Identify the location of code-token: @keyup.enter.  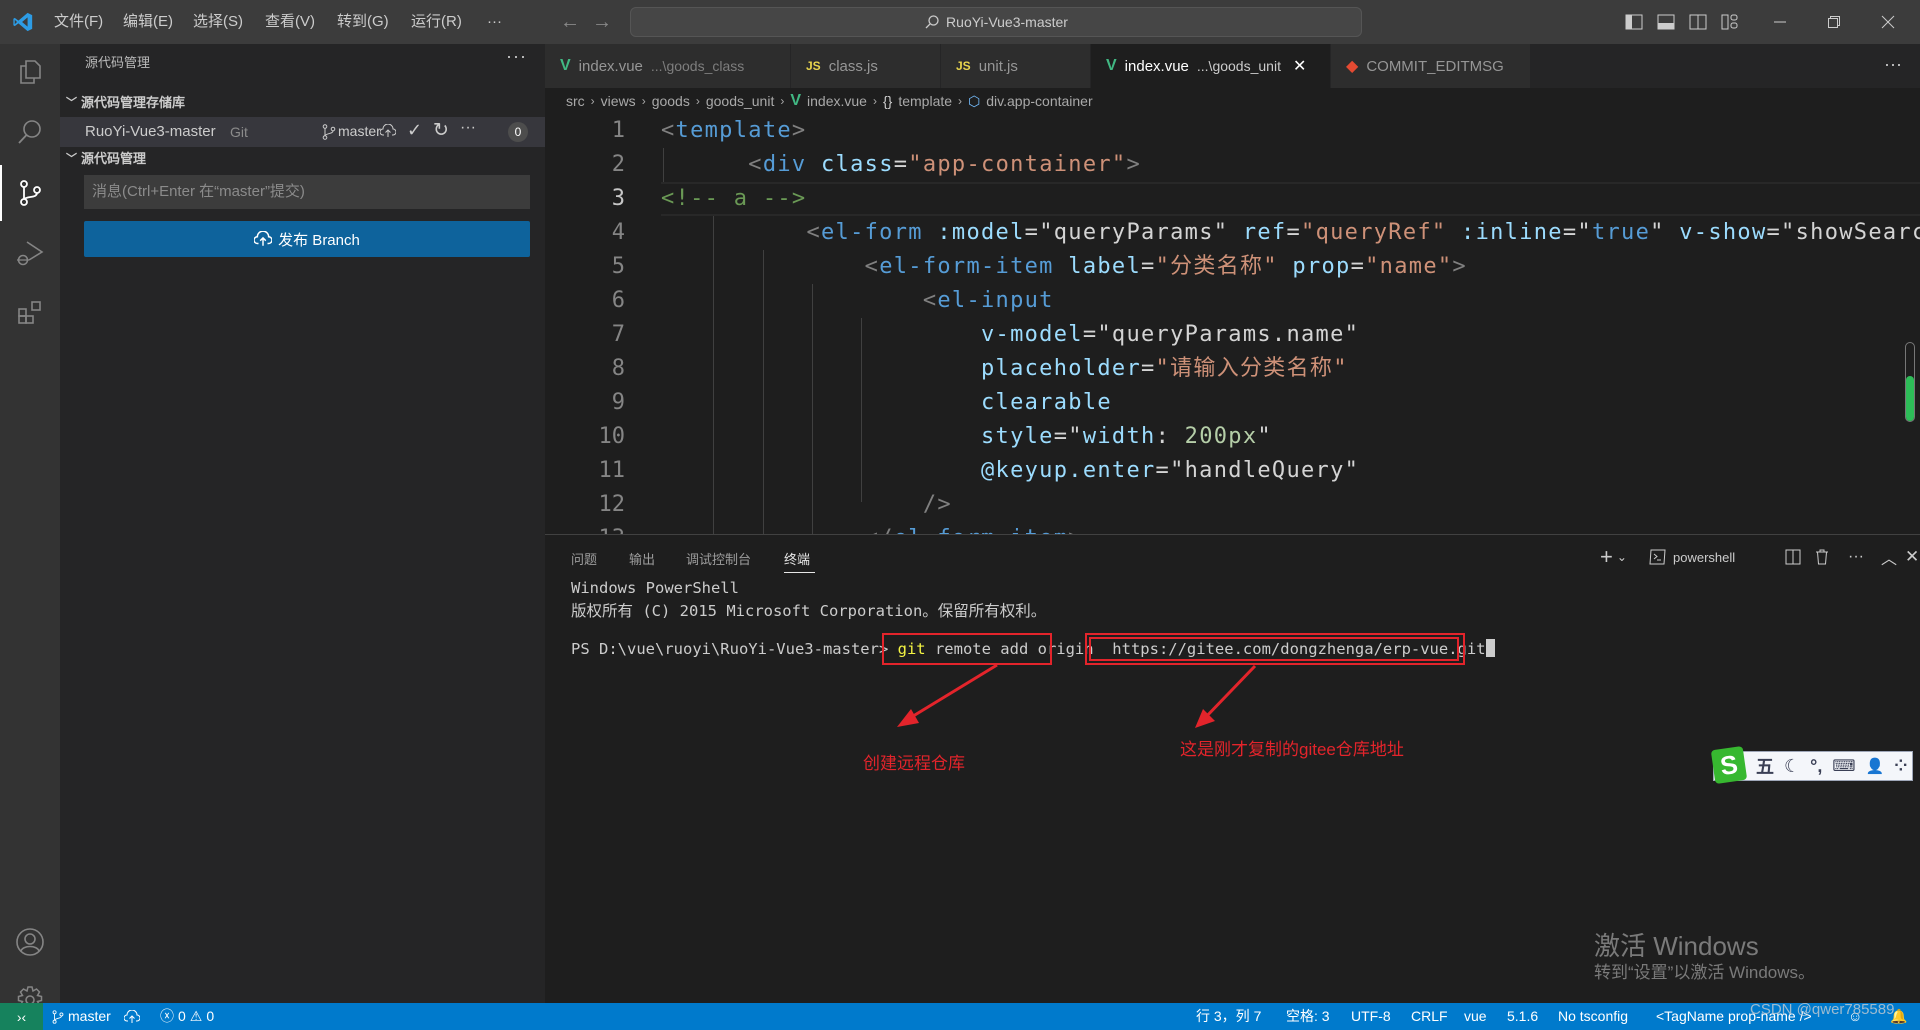
(1068, 470).